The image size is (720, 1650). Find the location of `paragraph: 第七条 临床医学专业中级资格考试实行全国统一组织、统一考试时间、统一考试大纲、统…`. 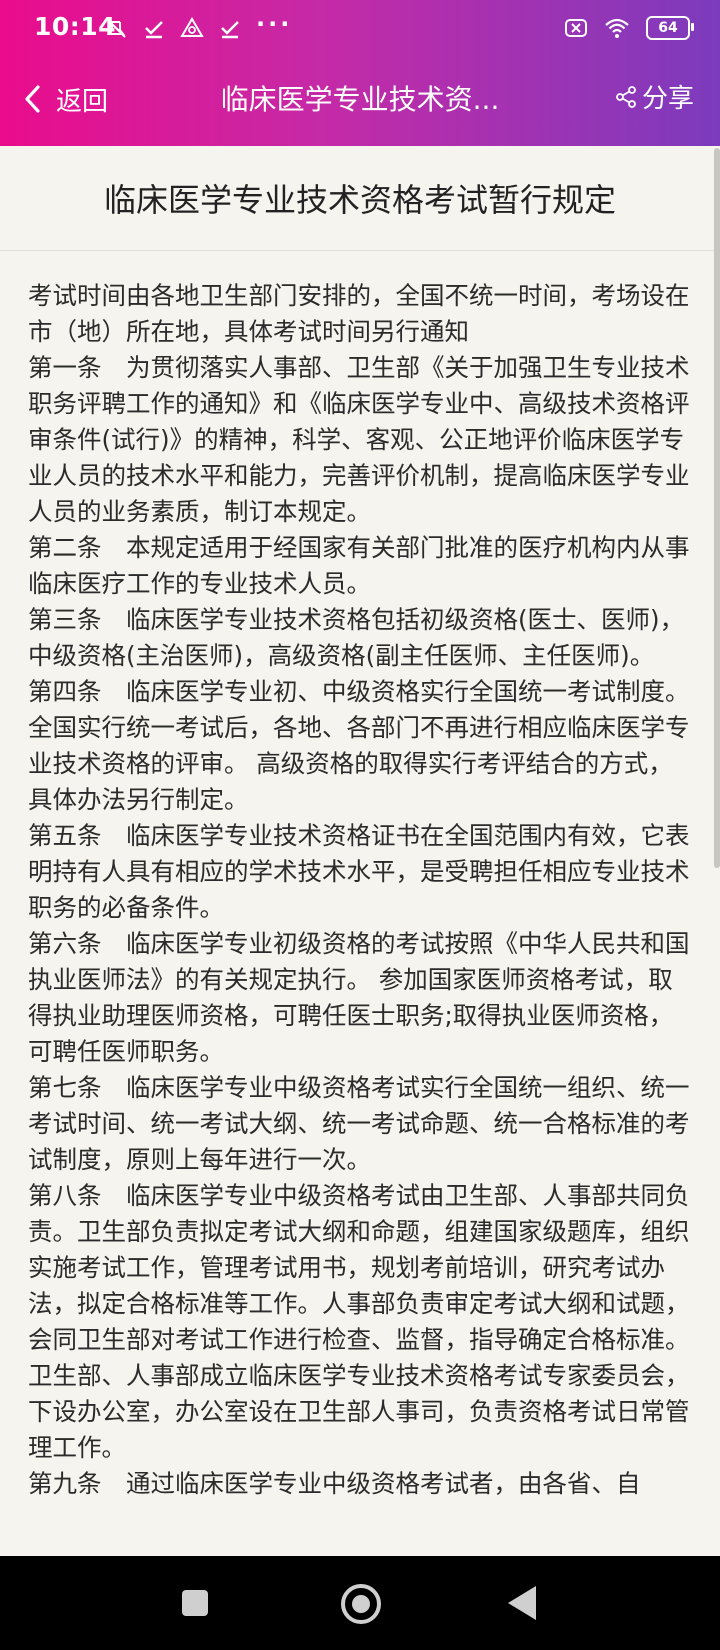

paragraph: 第七条 临床医学专业中级资格考试实行全国统一组织、统一考试时间、统一考试大纲、统… is located at coordinates (359, 1123).